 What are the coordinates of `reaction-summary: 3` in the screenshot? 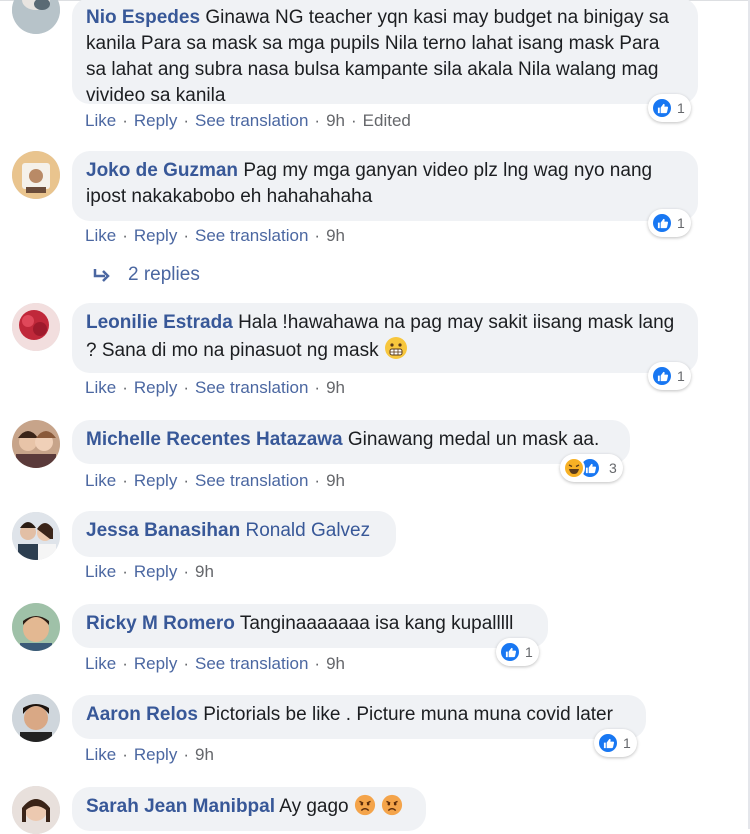 It's located at (591, 468).